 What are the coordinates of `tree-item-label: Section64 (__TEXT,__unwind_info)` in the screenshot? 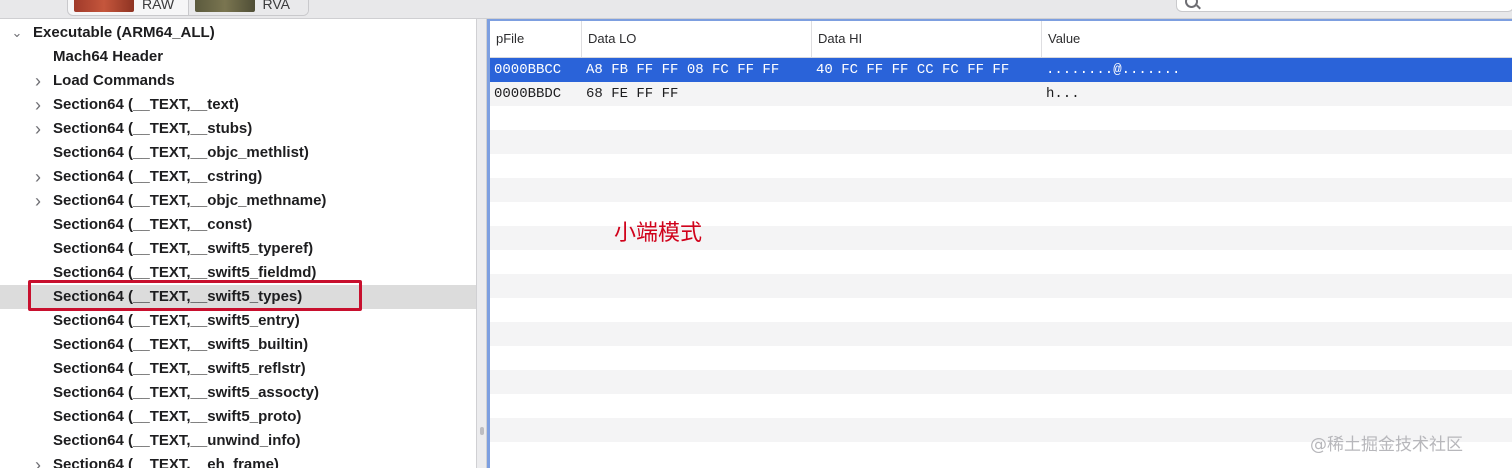 It's located at (177, 440).